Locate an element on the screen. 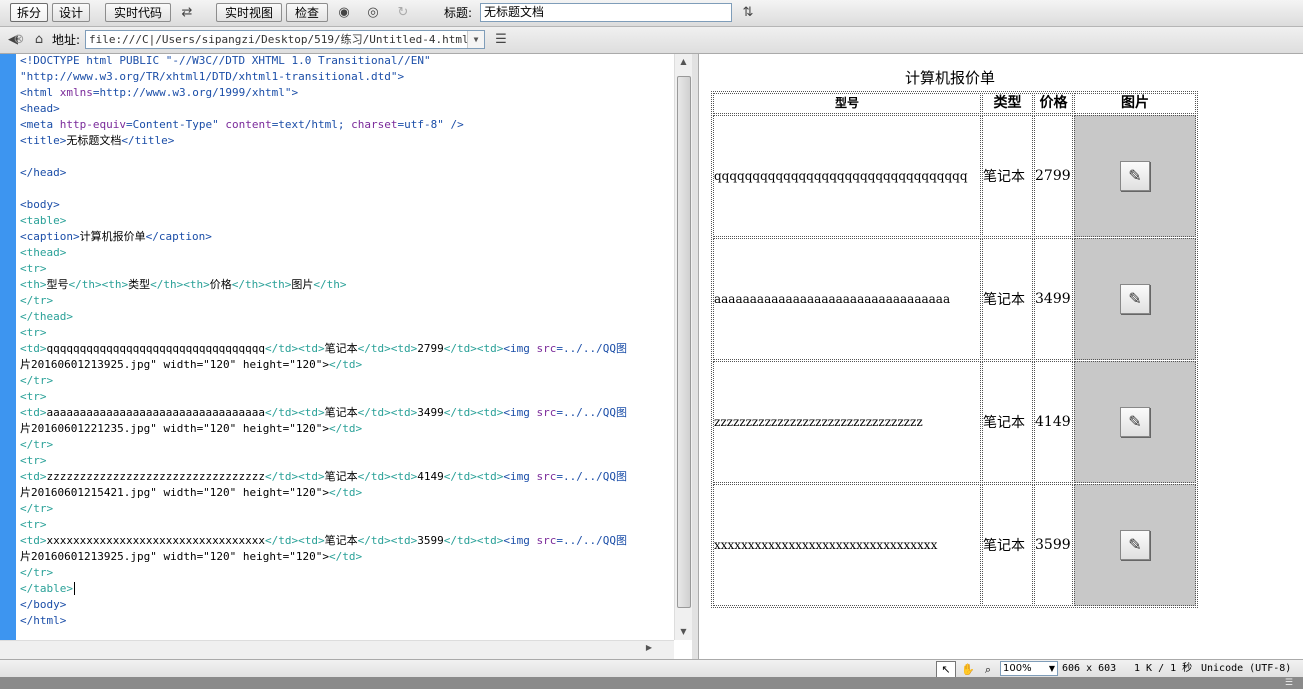 This screenshot has width=1303, height=689. code-line: </thead> is located at coordinates (346, 317).